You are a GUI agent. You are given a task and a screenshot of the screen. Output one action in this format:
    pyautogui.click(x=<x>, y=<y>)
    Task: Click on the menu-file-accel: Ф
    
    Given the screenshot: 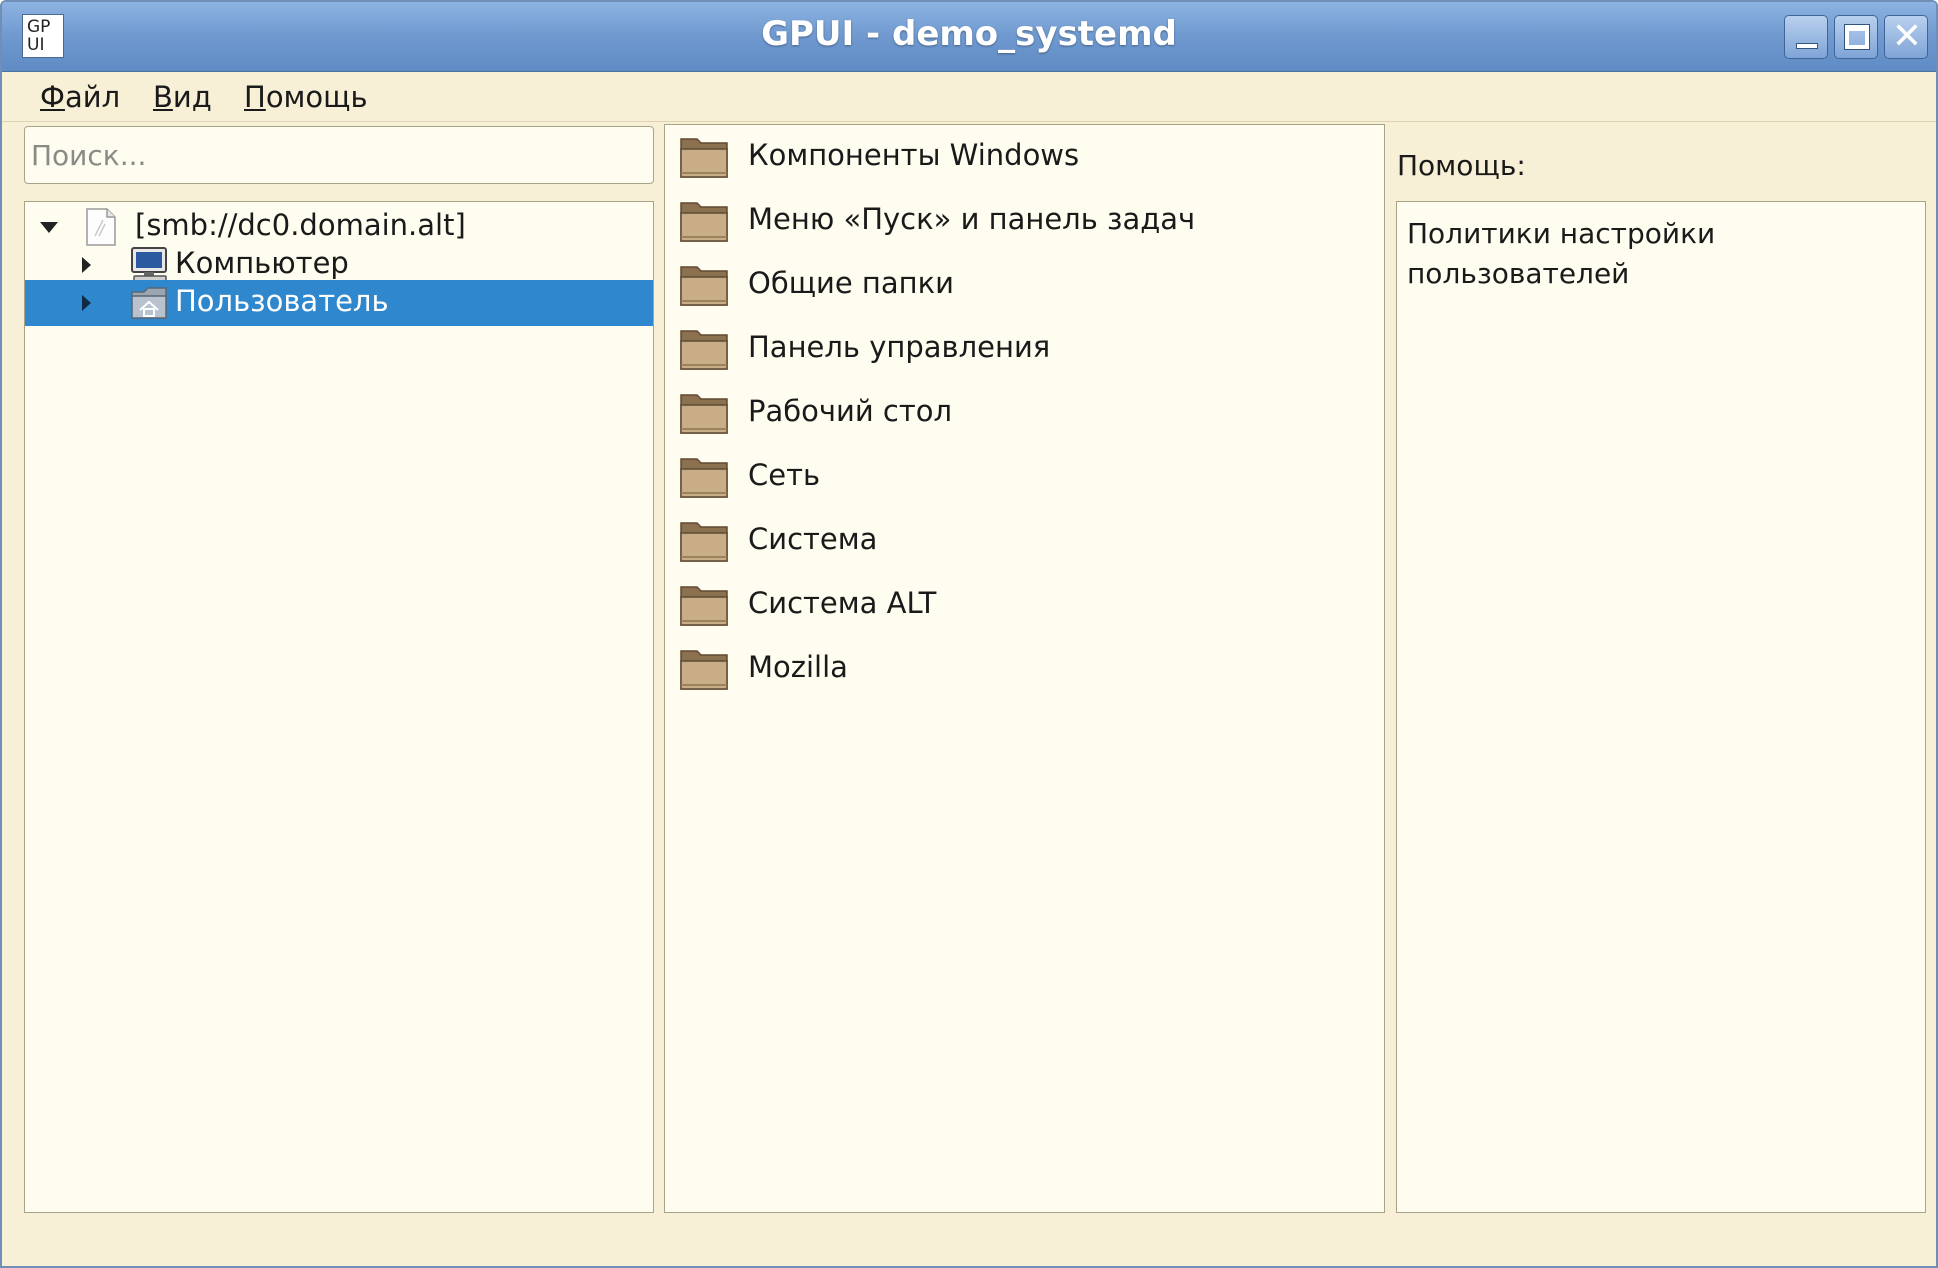 What is the action you would take?
    pyautogui.click(x=52, y=97)
    